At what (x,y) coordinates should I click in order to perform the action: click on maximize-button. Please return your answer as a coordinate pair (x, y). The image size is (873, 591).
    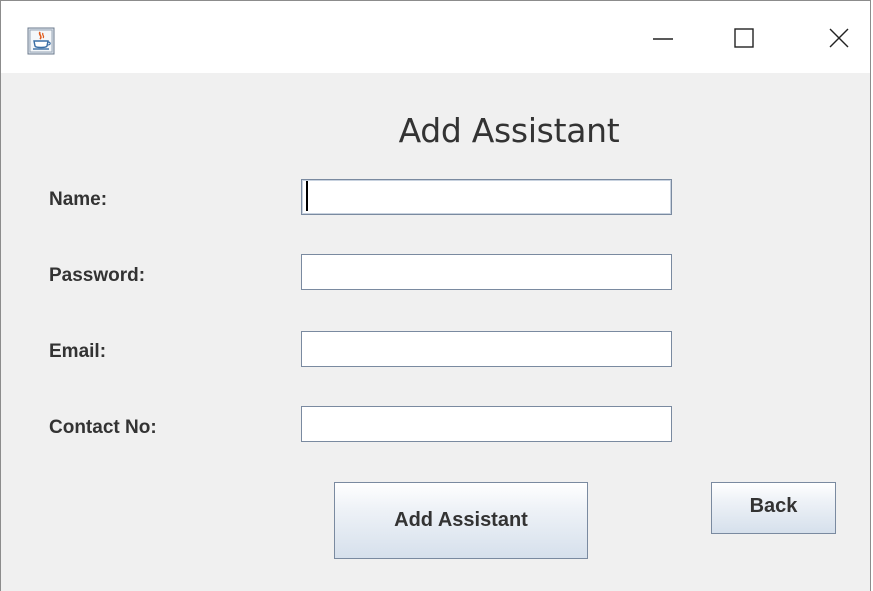
    Looking at the image, I should click on (744, 38).